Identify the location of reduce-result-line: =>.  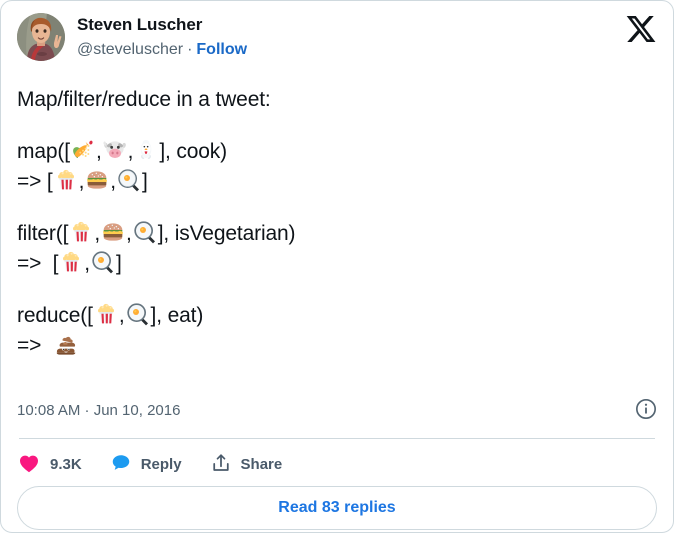
(337, 346).